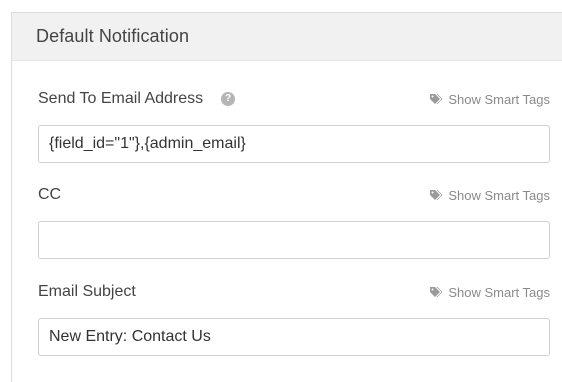  I want to click on cc-label: CC, so click(50, 194).